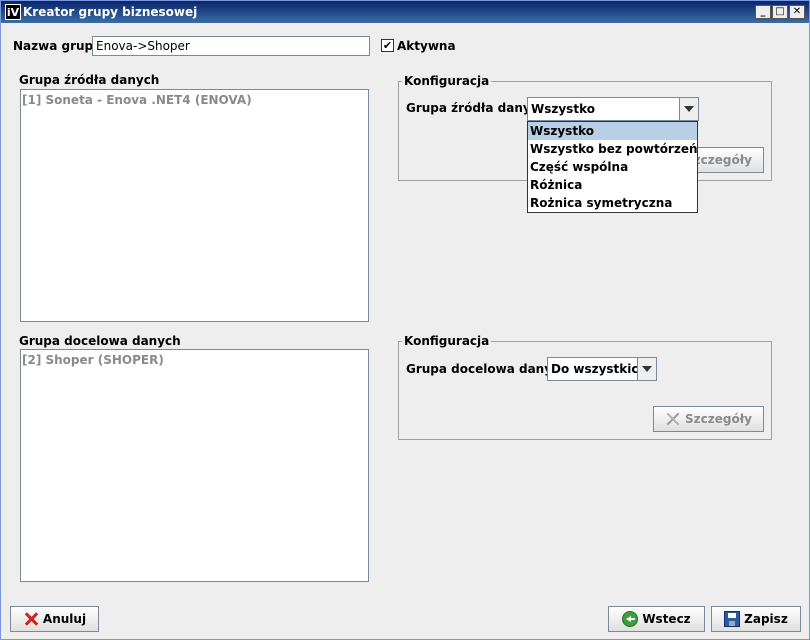  I want to click on app-icon: iV, so click(13, 12).